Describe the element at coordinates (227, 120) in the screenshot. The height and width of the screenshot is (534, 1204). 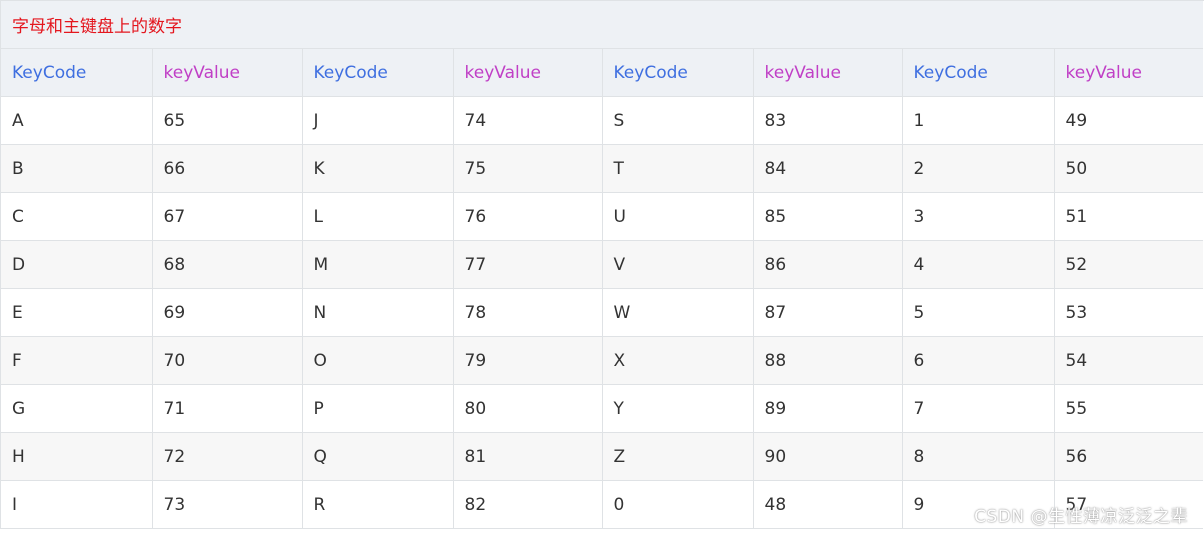
I see `keyvalue-cell: 65` at that location.